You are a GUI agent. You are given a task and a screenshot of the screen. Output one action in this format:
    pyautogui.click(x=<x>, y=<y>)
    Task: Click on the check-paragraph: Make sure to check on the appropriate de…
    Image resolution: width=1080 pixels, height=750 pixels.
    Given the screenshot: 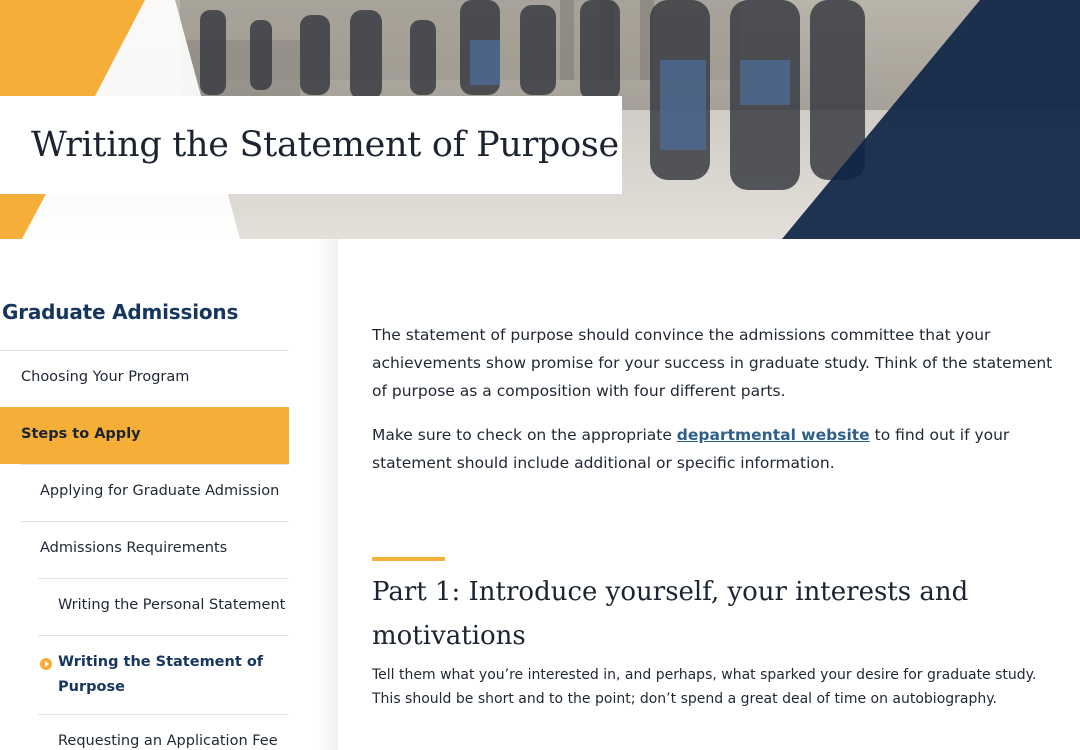 What is the action you would take?
    pyautogui.click(x=717, y=449)
    